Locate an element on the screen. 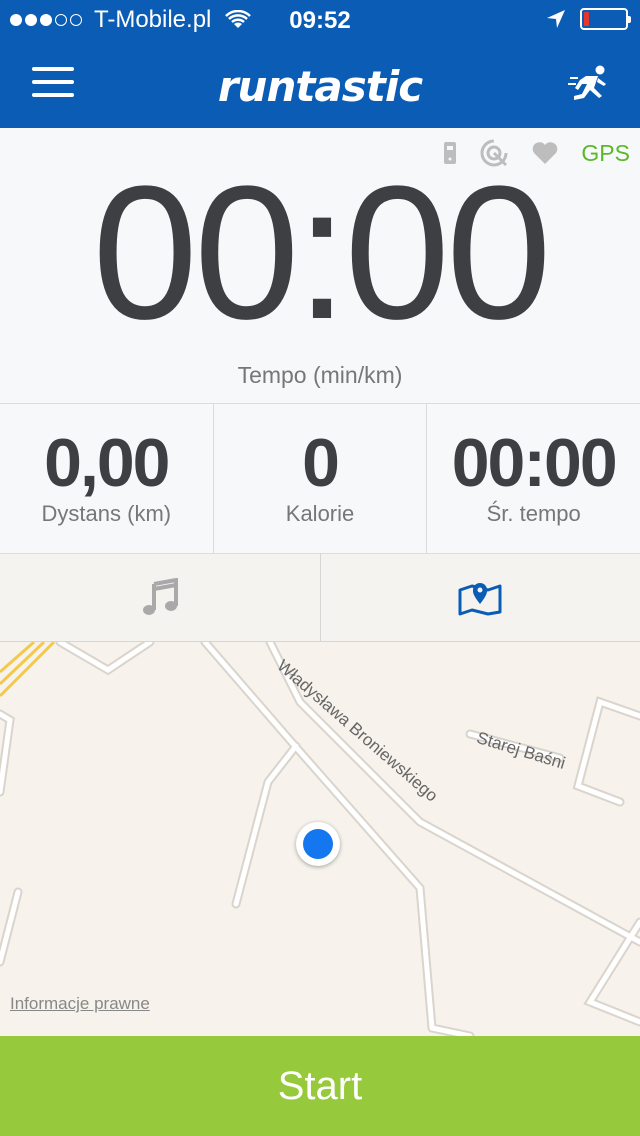 The width and height of the screenshot is (640, 1136). avg-tempo-label: Śr. tempo is located at coordinates (533, 514).